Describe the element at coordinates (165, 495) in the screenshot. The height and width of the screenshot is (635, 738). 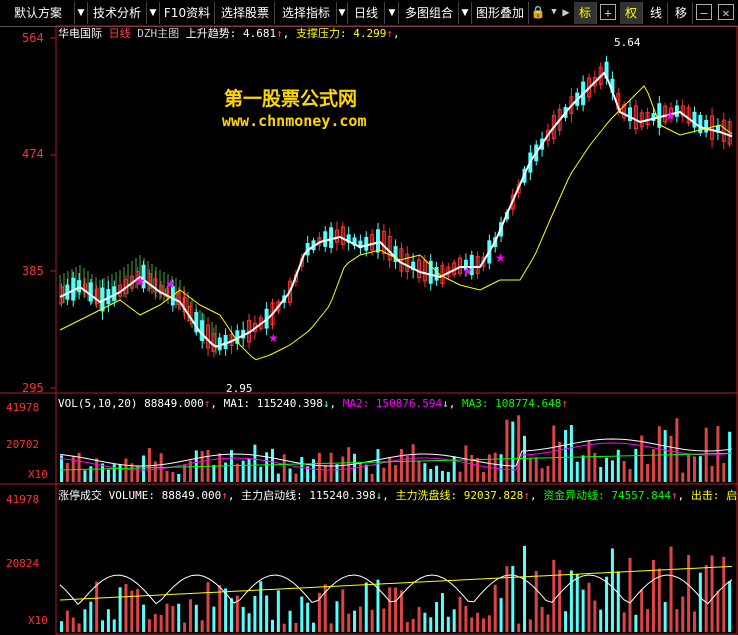
I see `zt-volume: VOLUME: 88849.000` at that location.